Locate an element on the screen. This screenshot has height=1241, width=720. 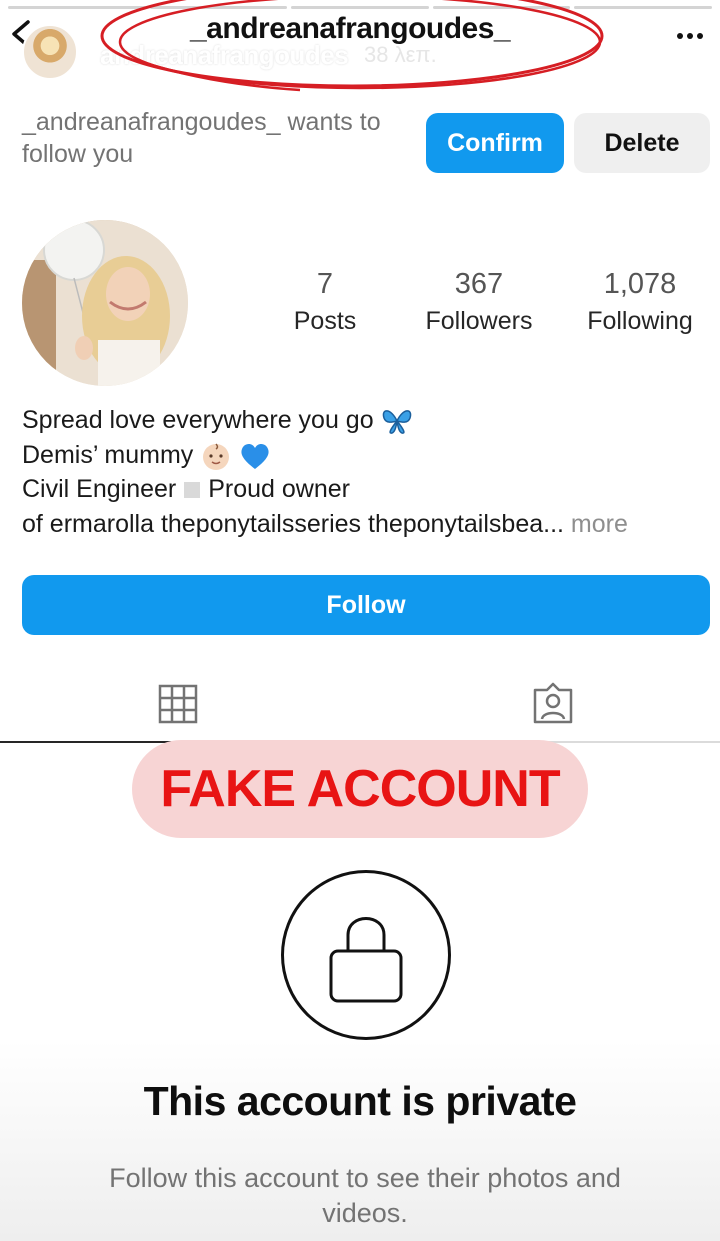
private-account-title: This account is private is located at coordinates (360, 1101).